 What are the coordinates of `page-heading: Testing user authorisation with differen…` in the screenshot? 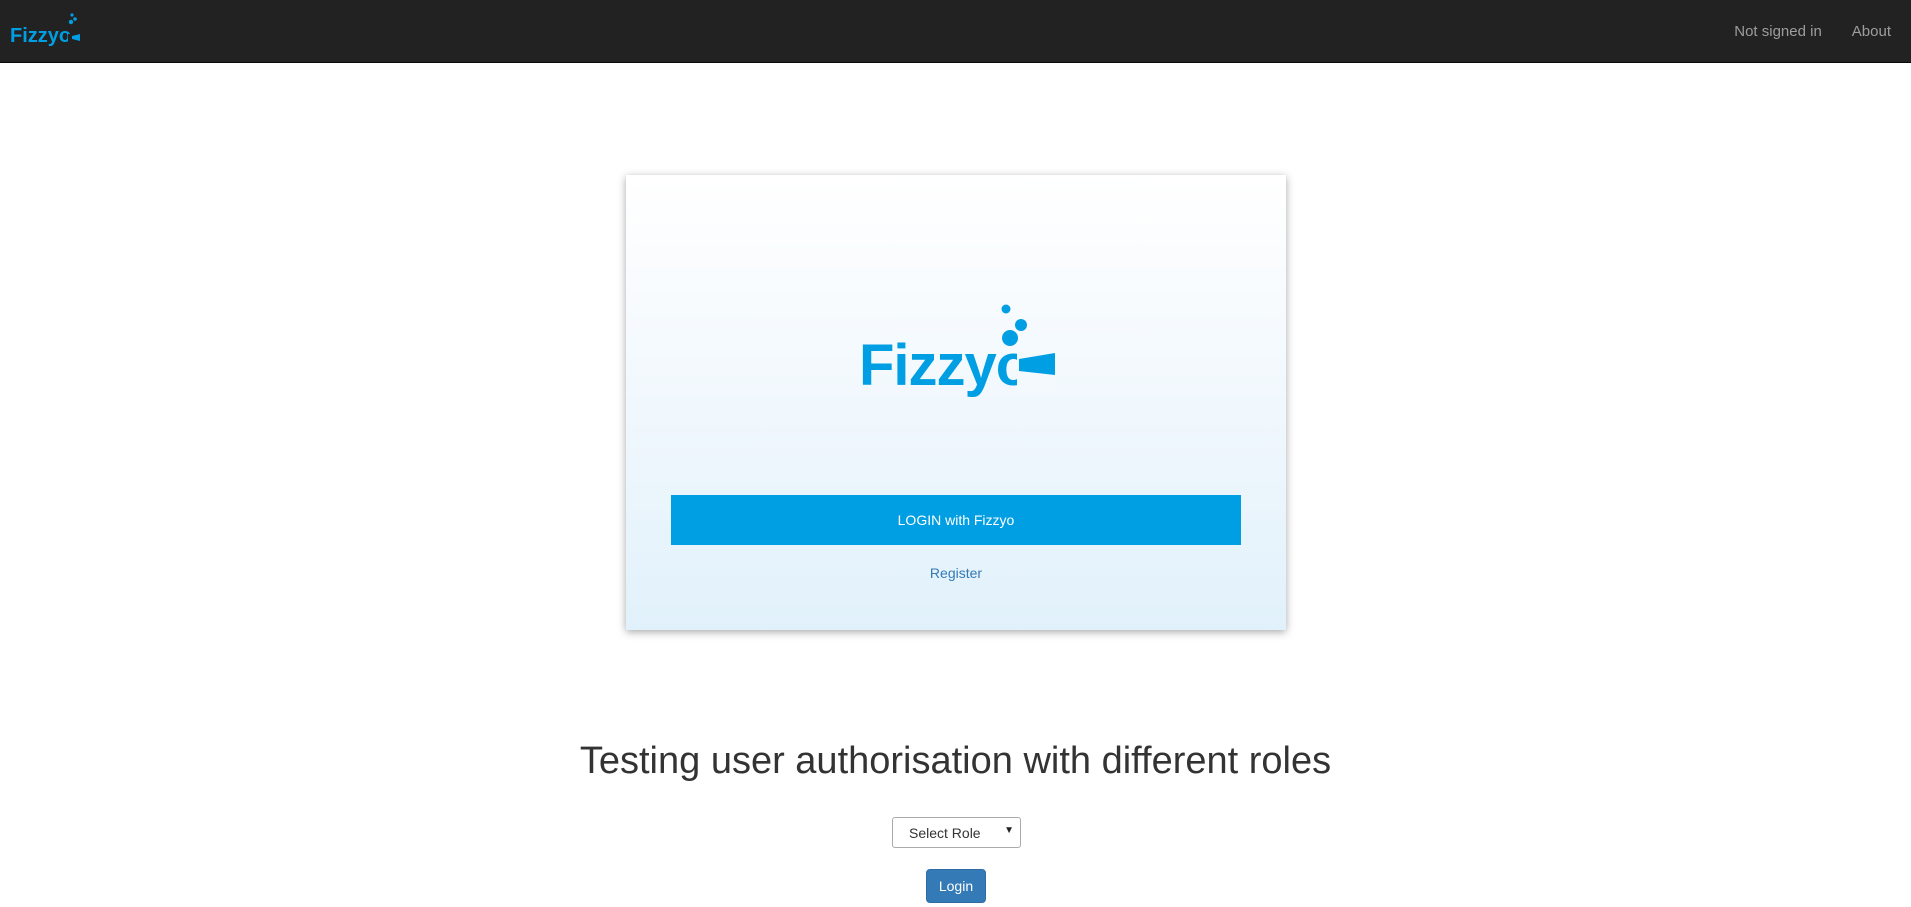 It's located at (955, 761).